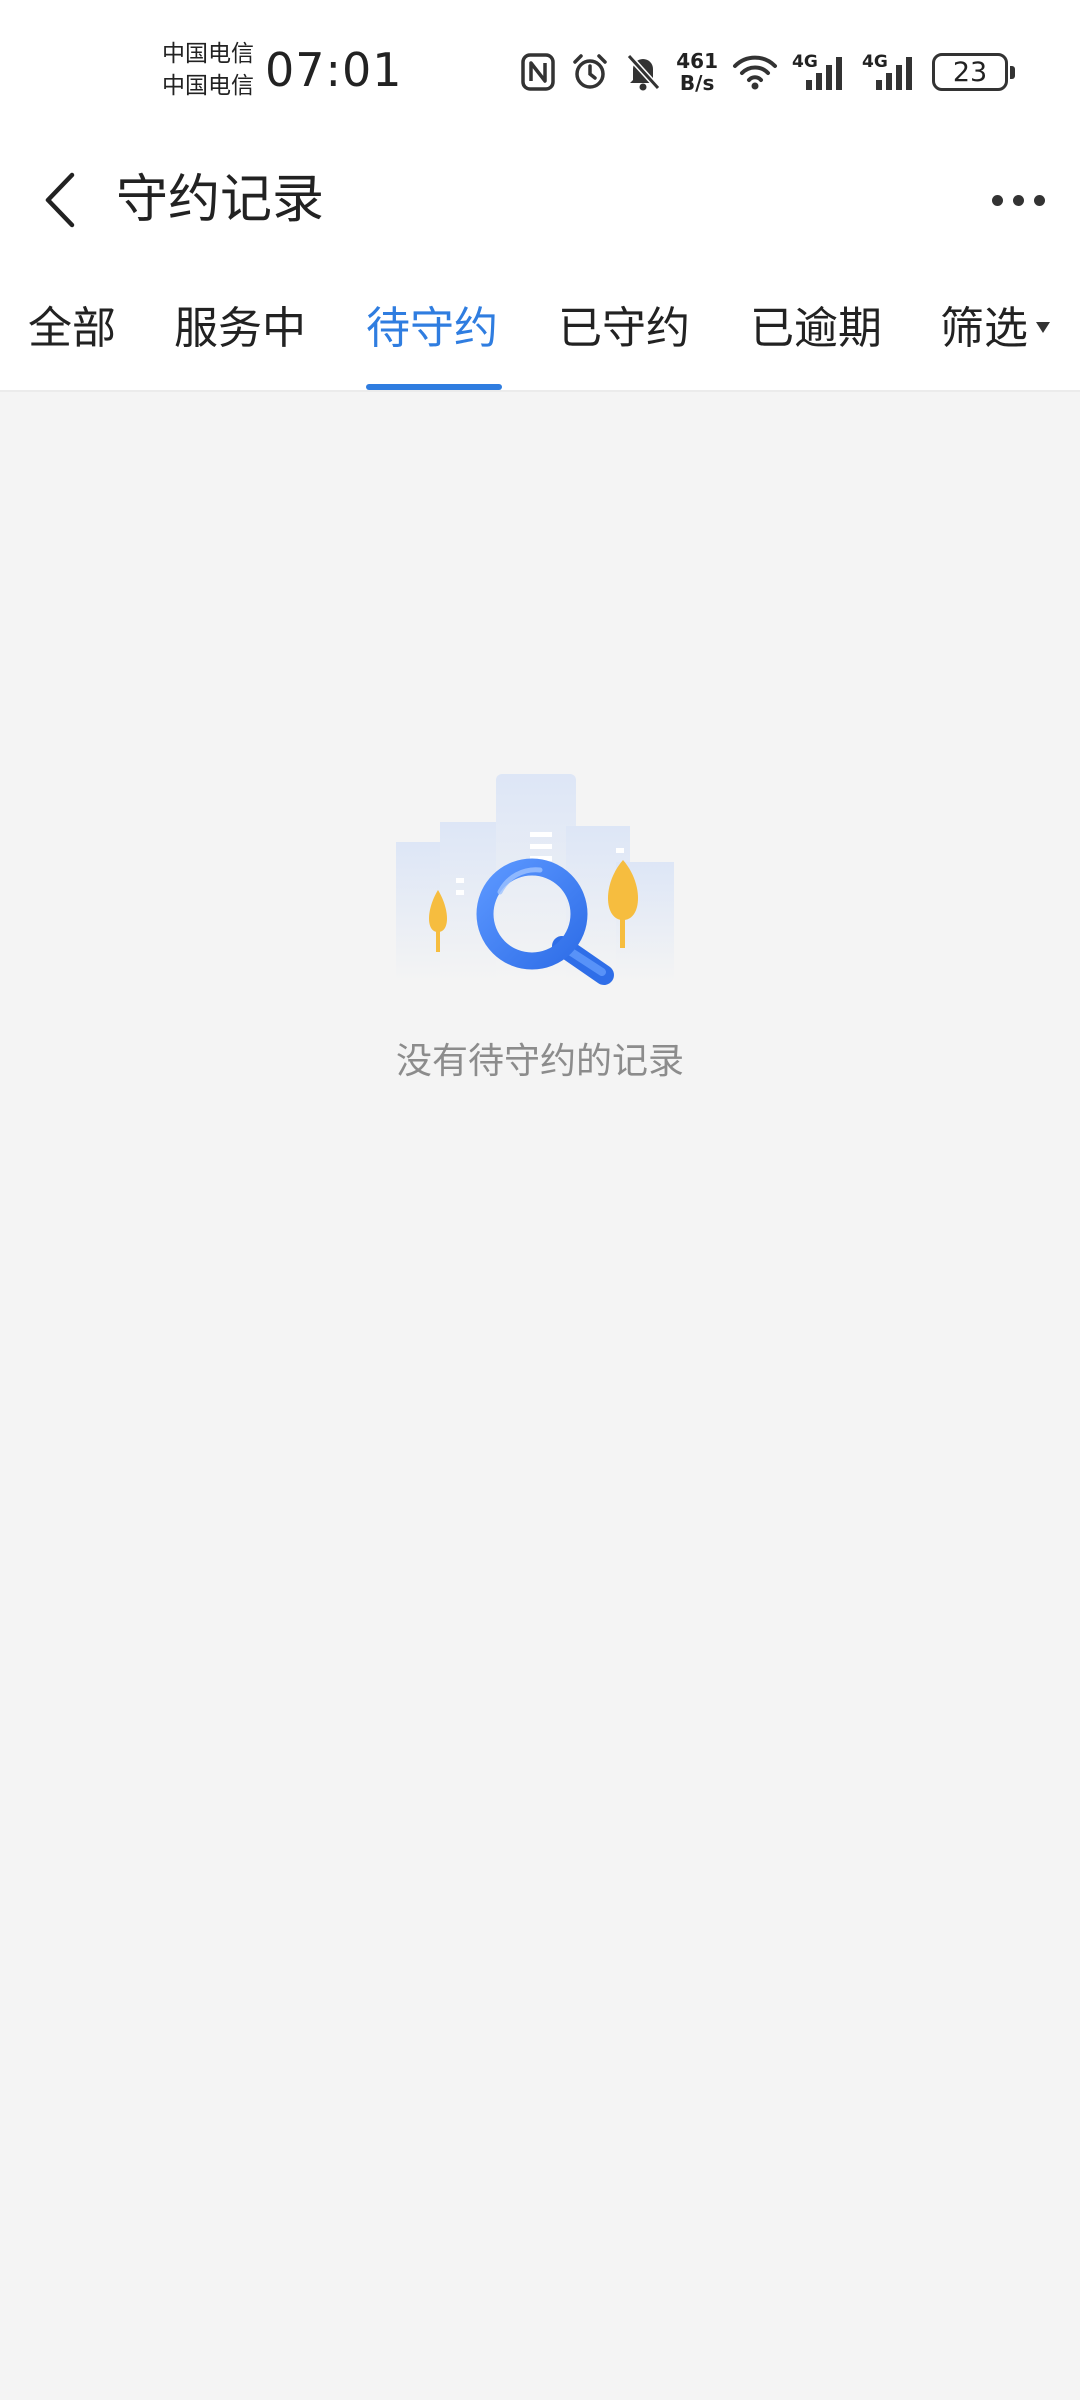  I want to click on back-chevron-icon, so click(60, 200).